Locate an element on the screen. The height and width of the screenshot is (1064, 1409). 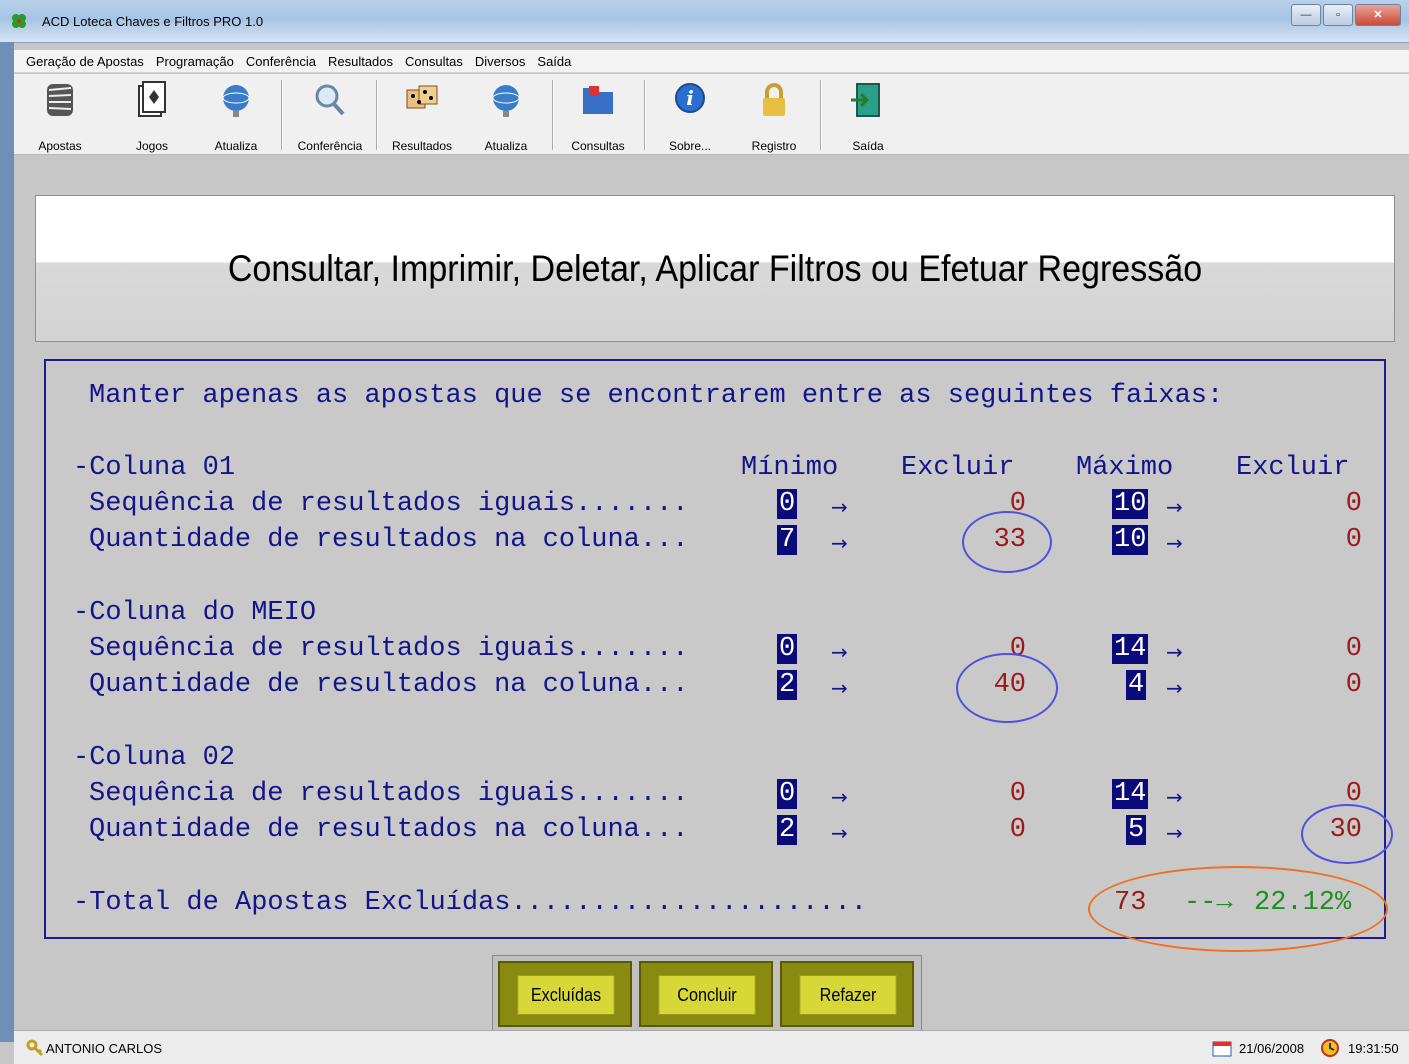
concluir-button-label: Concluir is located at coordinates (707, 995).